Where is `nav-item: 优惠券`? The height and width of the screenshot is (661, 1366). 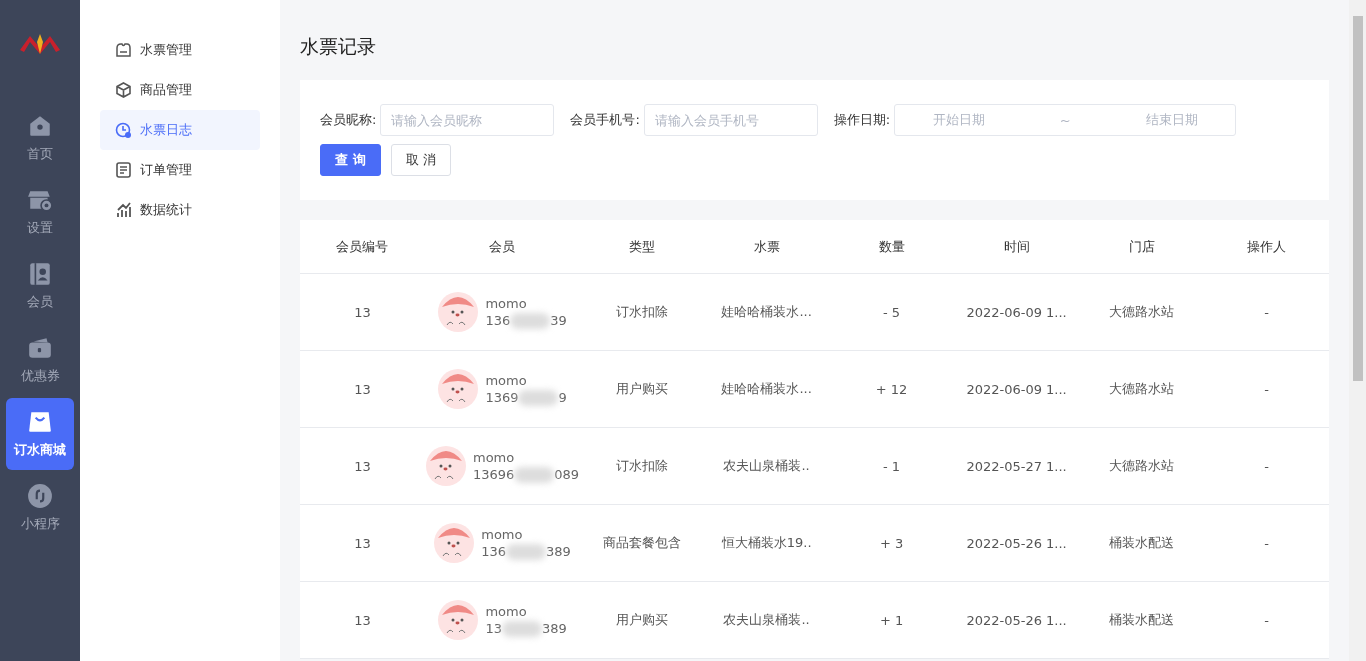
nav-item: 优惠券 is located at coordinates (40, 360).